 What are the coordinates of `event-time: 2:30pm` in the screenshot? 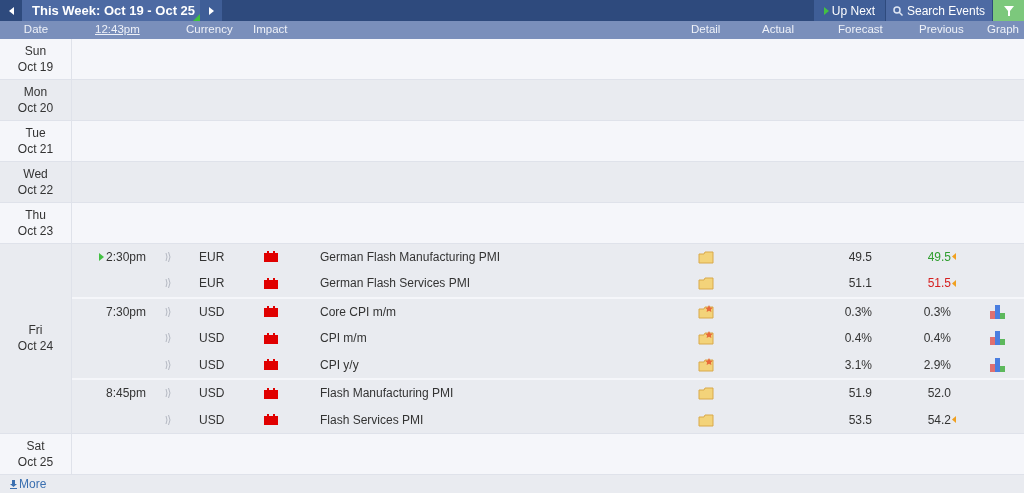 It's located at (125, 257).